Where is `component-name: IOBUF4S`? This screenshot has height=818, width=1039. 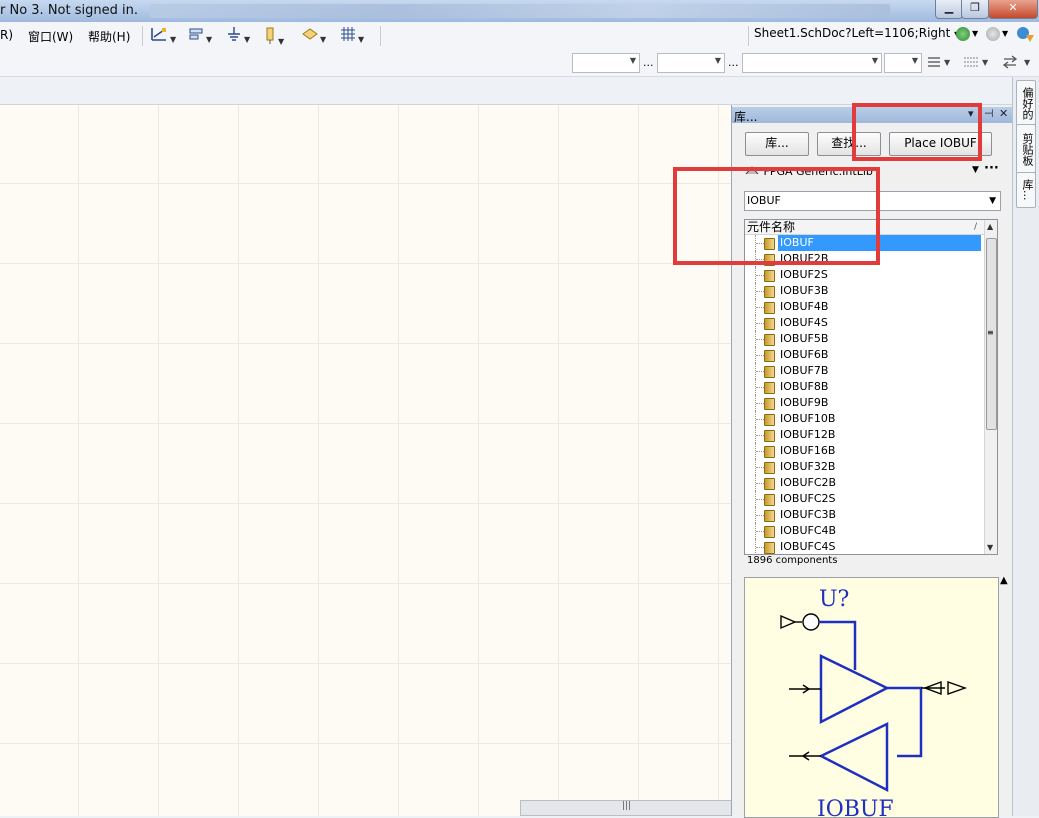
component-name: IOBUF4S is located at coordinates (804, 322).